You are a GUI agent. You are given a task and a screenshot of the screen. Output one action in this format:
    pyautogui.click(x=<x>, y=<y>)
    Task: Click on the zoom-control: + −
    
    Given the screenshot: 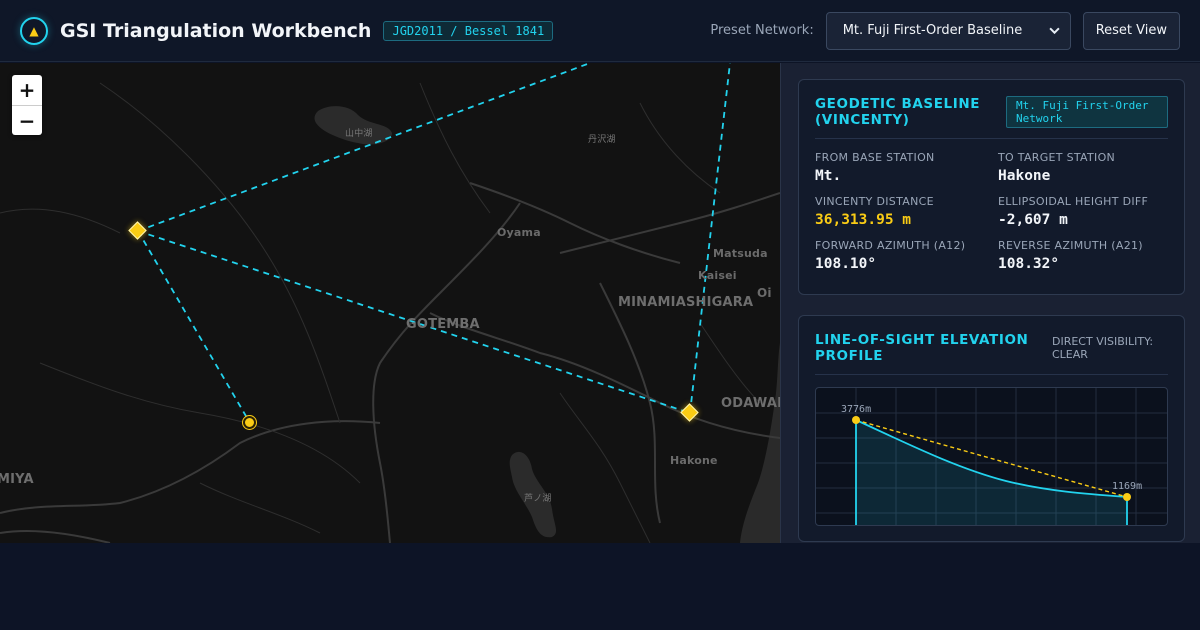 What is the action you would take?
    pyautogui.click(x=27, y=105)
    